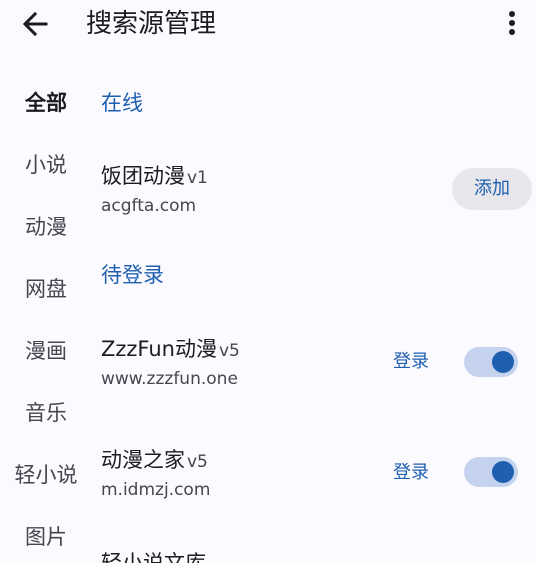 This screenshot has height=563, width=536. What do you see at coordinates (46, 227) in the screenshot?
I see `category-anime: 动漫` at bounding box center [46, 227].